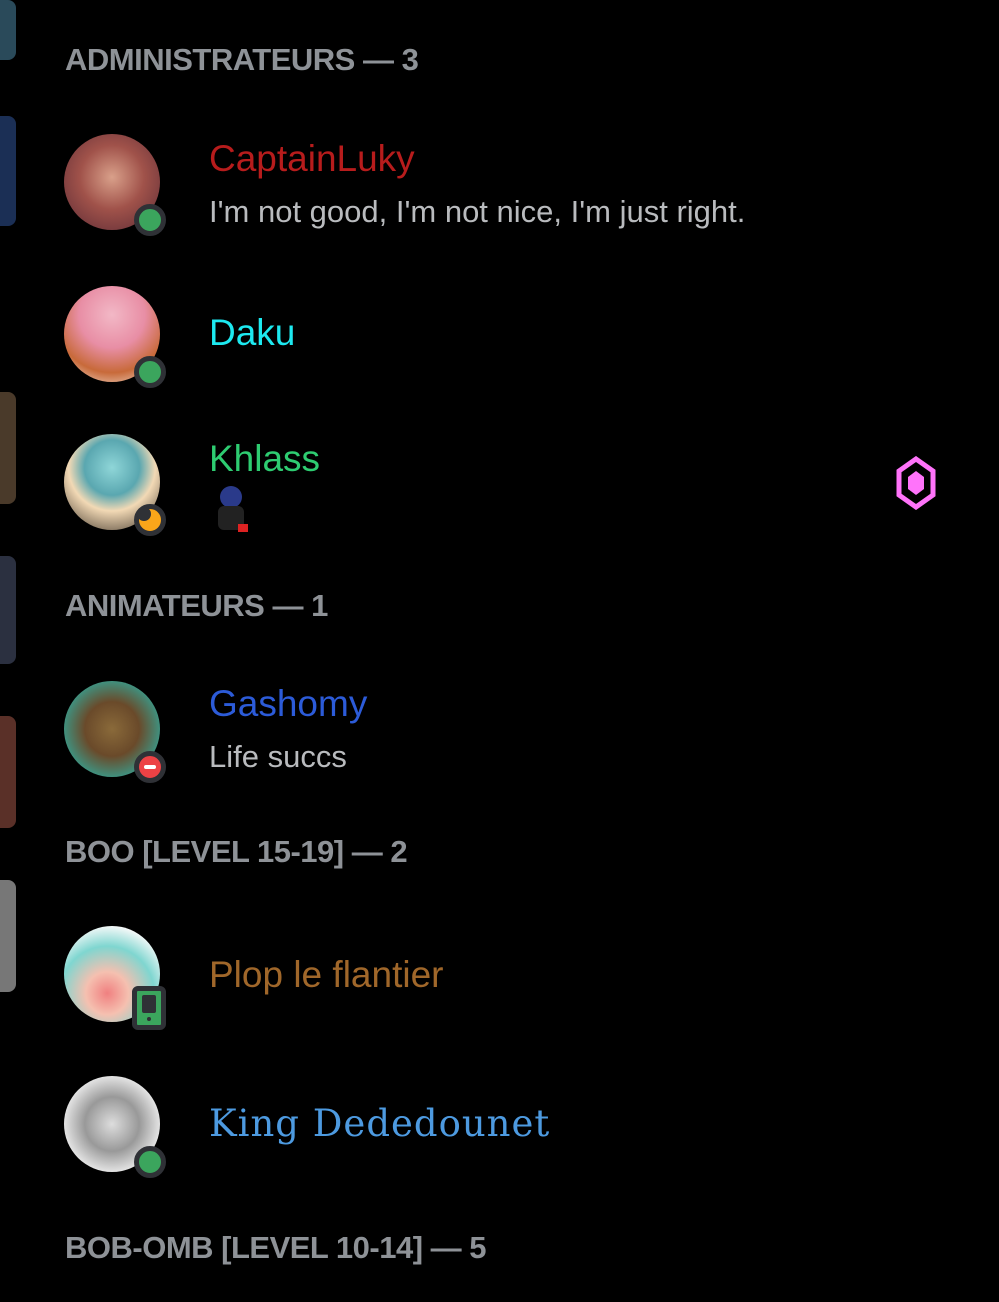 The width and height of the screenshot is (999, 1302). I want to click on nitro-boost-gem-icon, so click(916, 483).